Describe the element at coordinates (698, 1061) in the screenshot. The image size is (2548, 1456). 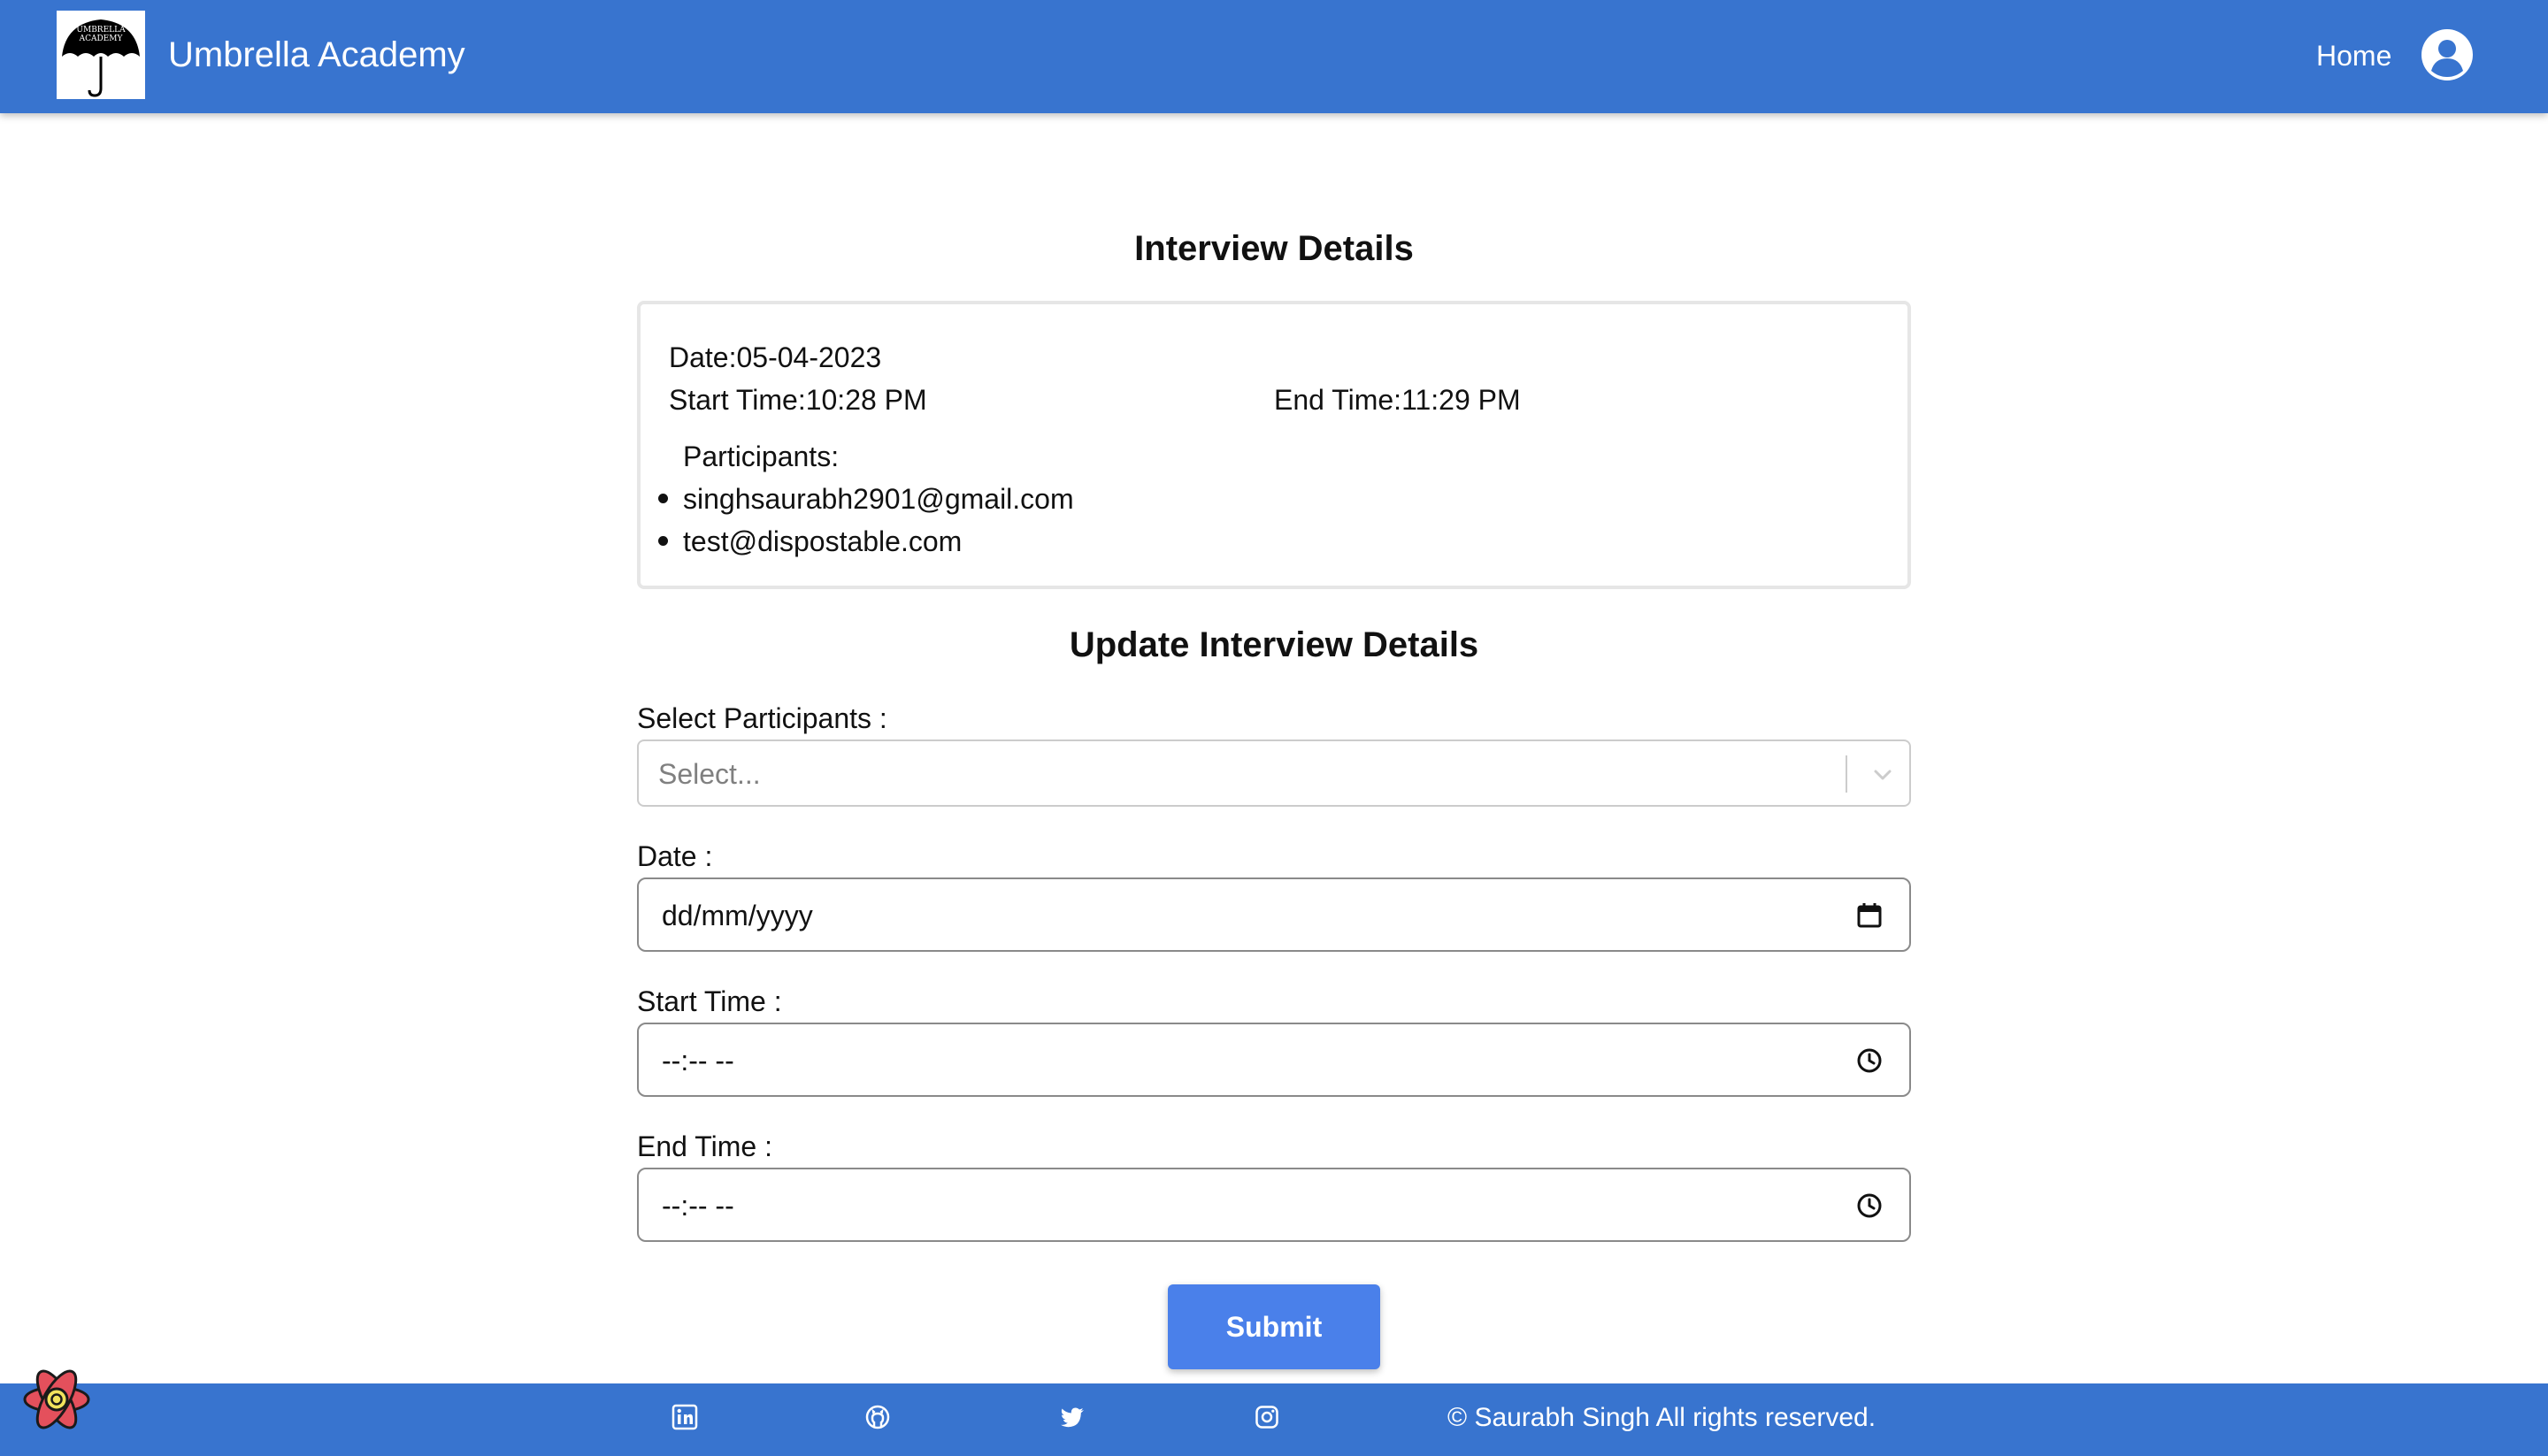
I see `start-time-placeholder: --:-- --` at that location.